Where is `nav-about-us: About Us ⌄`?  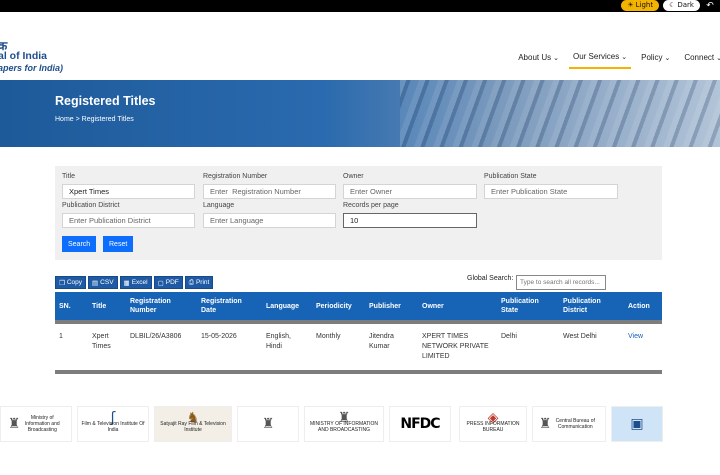
nav-about-us: About Us ⌄ is located at coordinates (538, 60).